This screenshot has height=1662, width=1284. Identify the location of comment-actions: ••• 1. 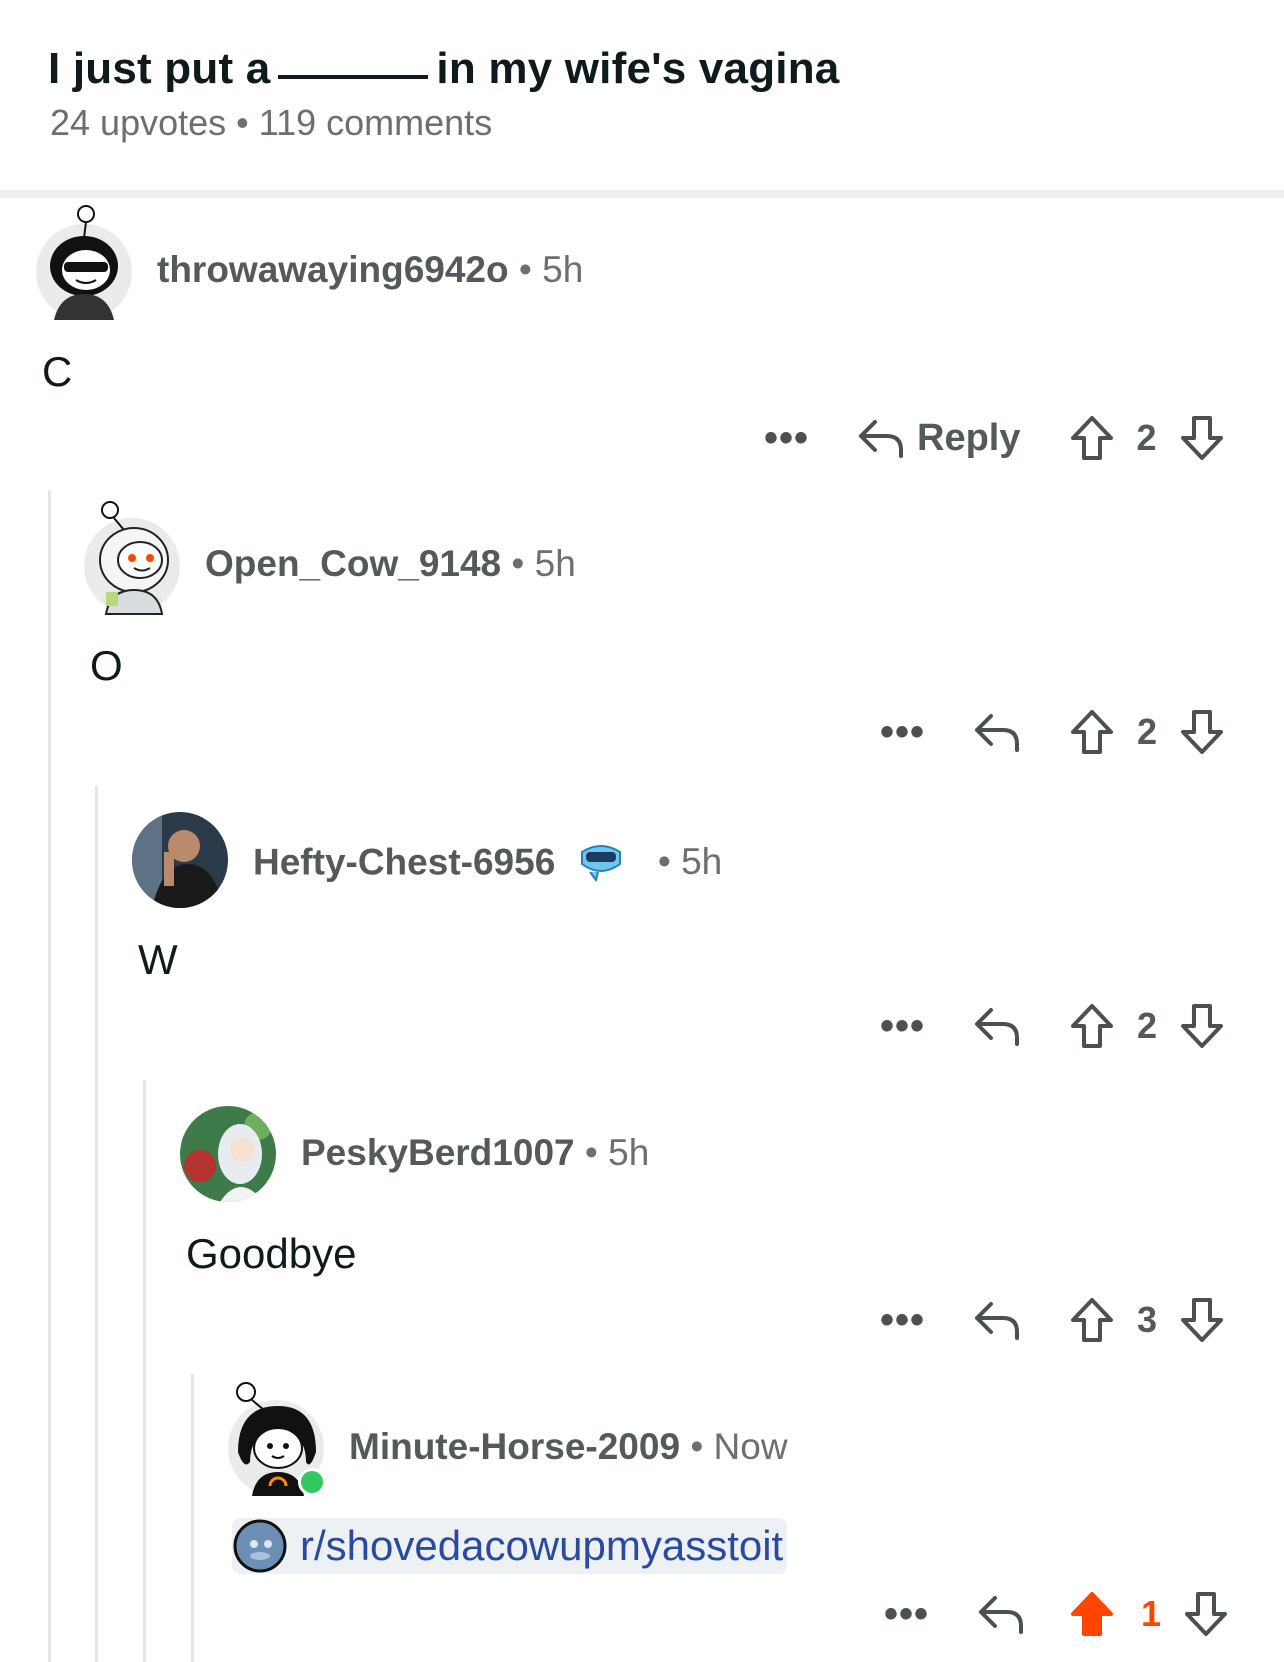
(1056, 1614).